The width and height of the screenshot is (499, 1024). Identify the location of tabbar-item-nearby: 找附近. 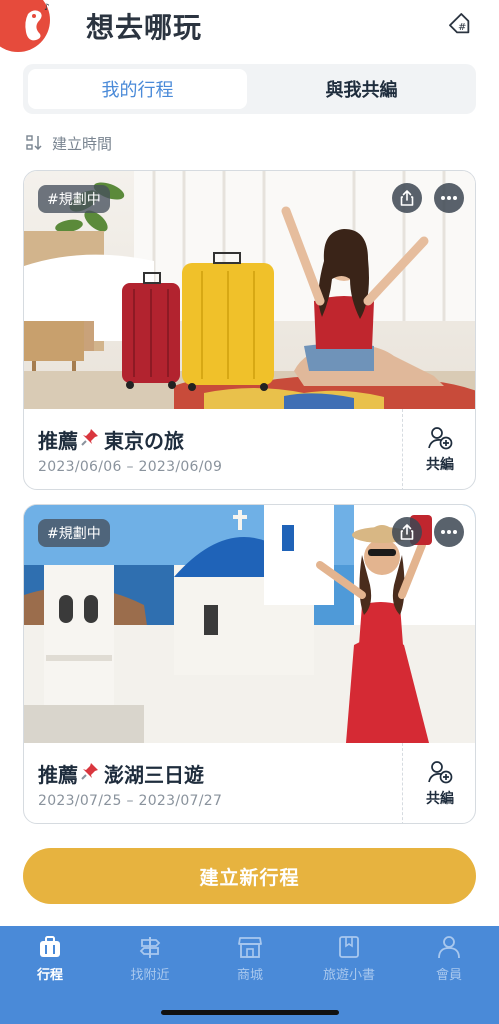
(150, 958).